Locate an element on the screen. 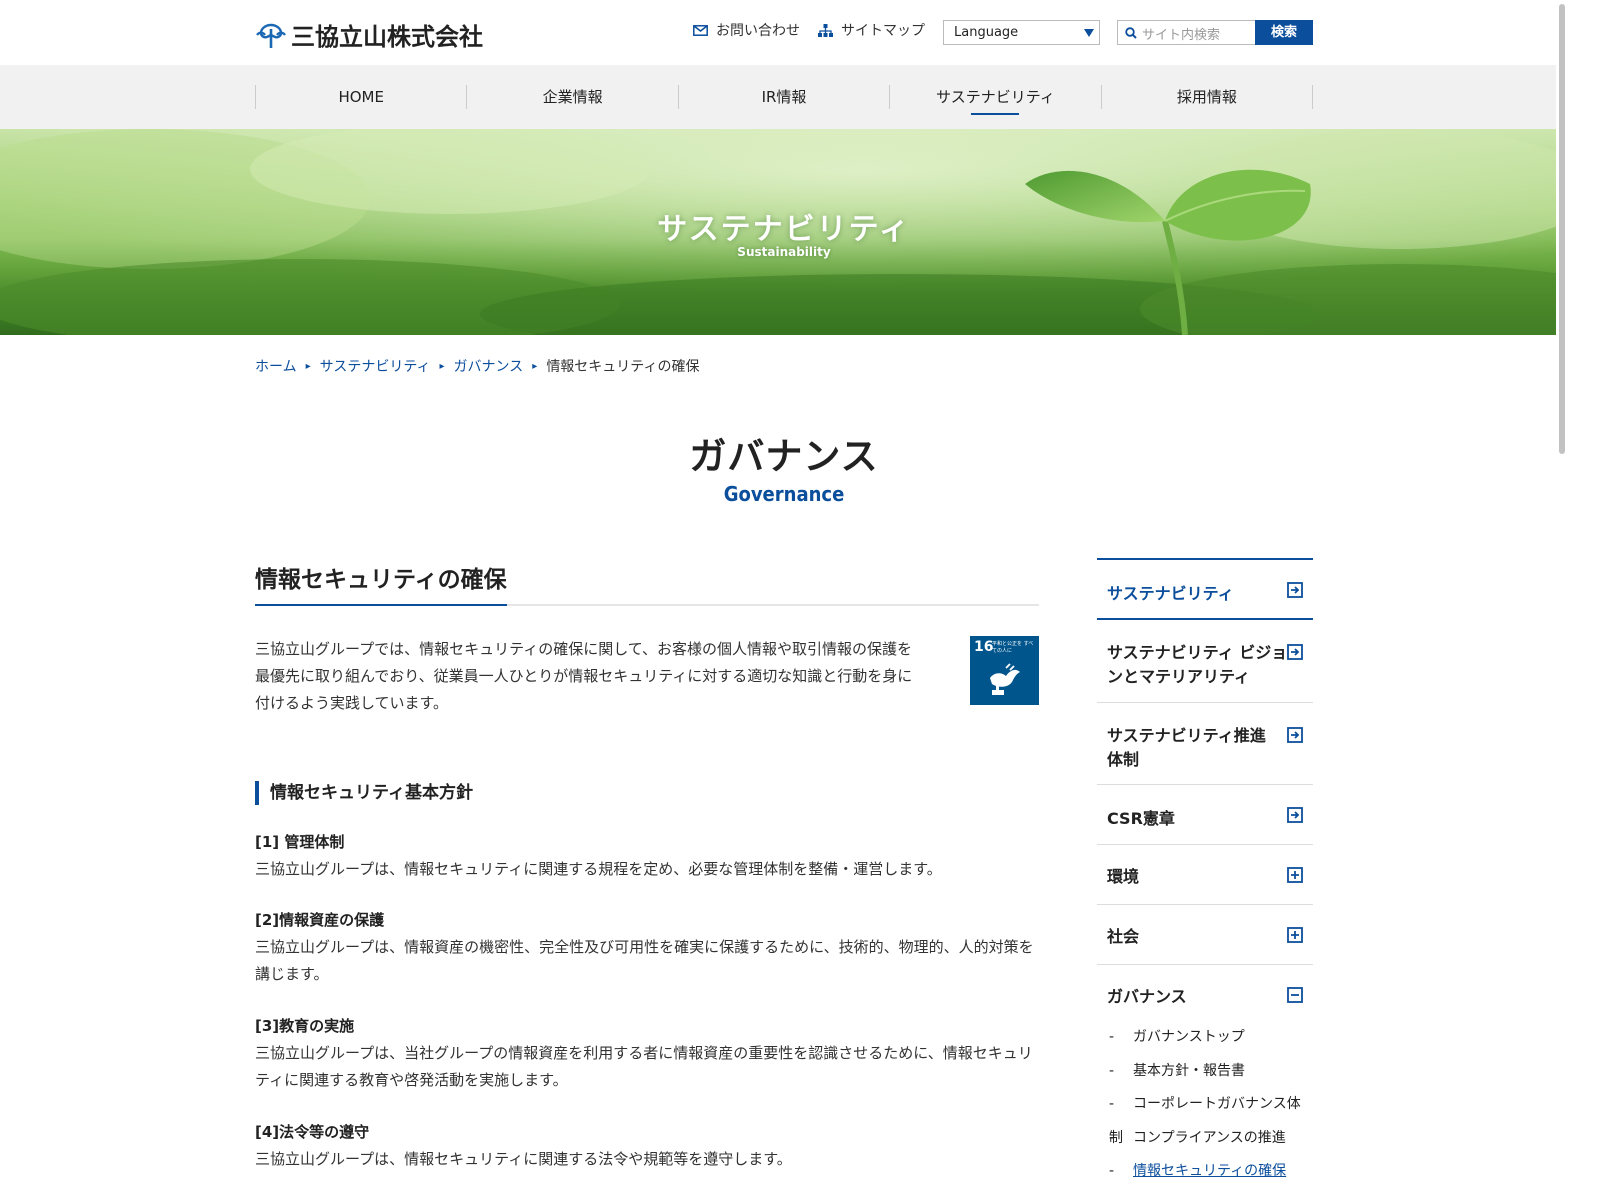 The height and width of the screenshot is (1200, 1600). side-item-csr: CSR憲章 is located at coordinates (1205, 815).